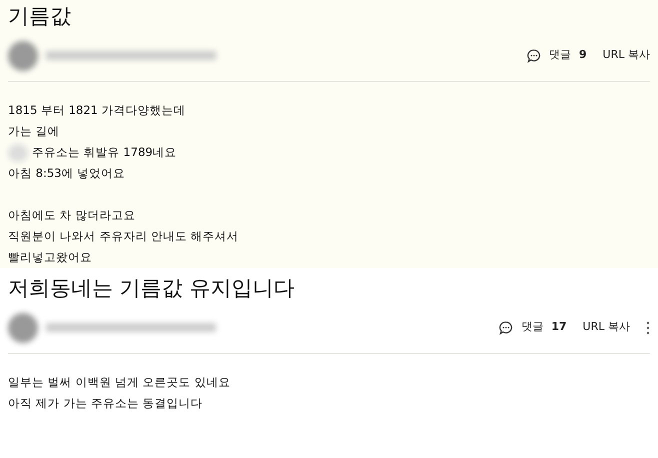  I want to click on comment-count: 9, so click(583, 55).